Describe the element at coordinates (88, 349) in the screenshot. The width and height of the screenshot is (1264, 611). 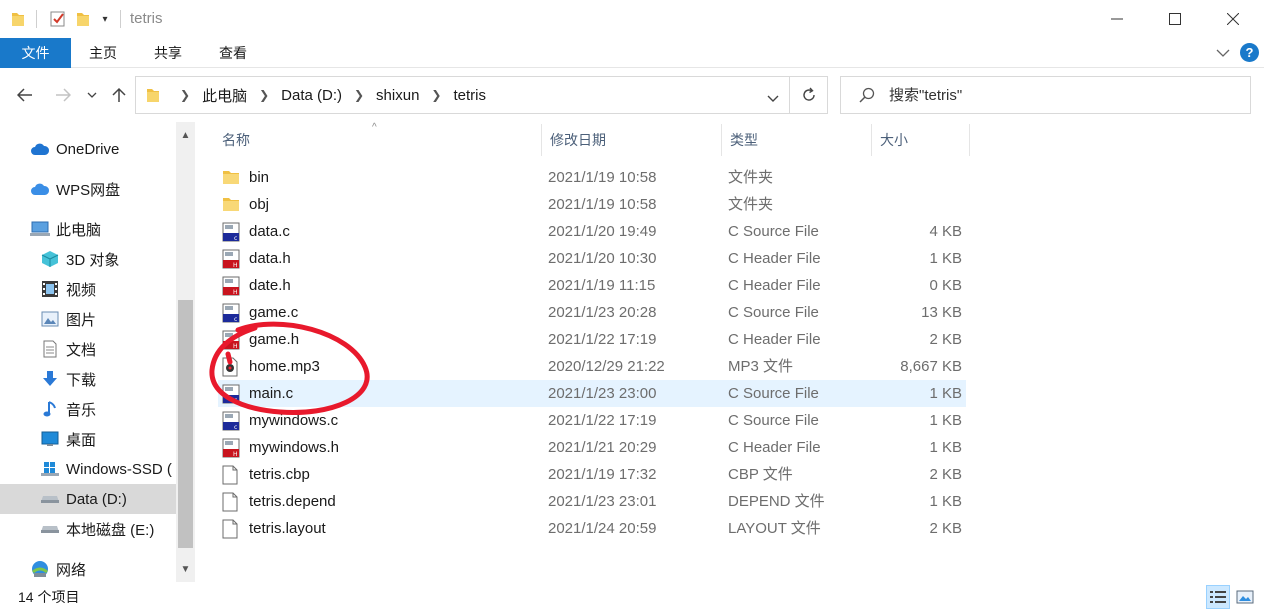
I see `sidebar-item-documents: 文档` at that location.